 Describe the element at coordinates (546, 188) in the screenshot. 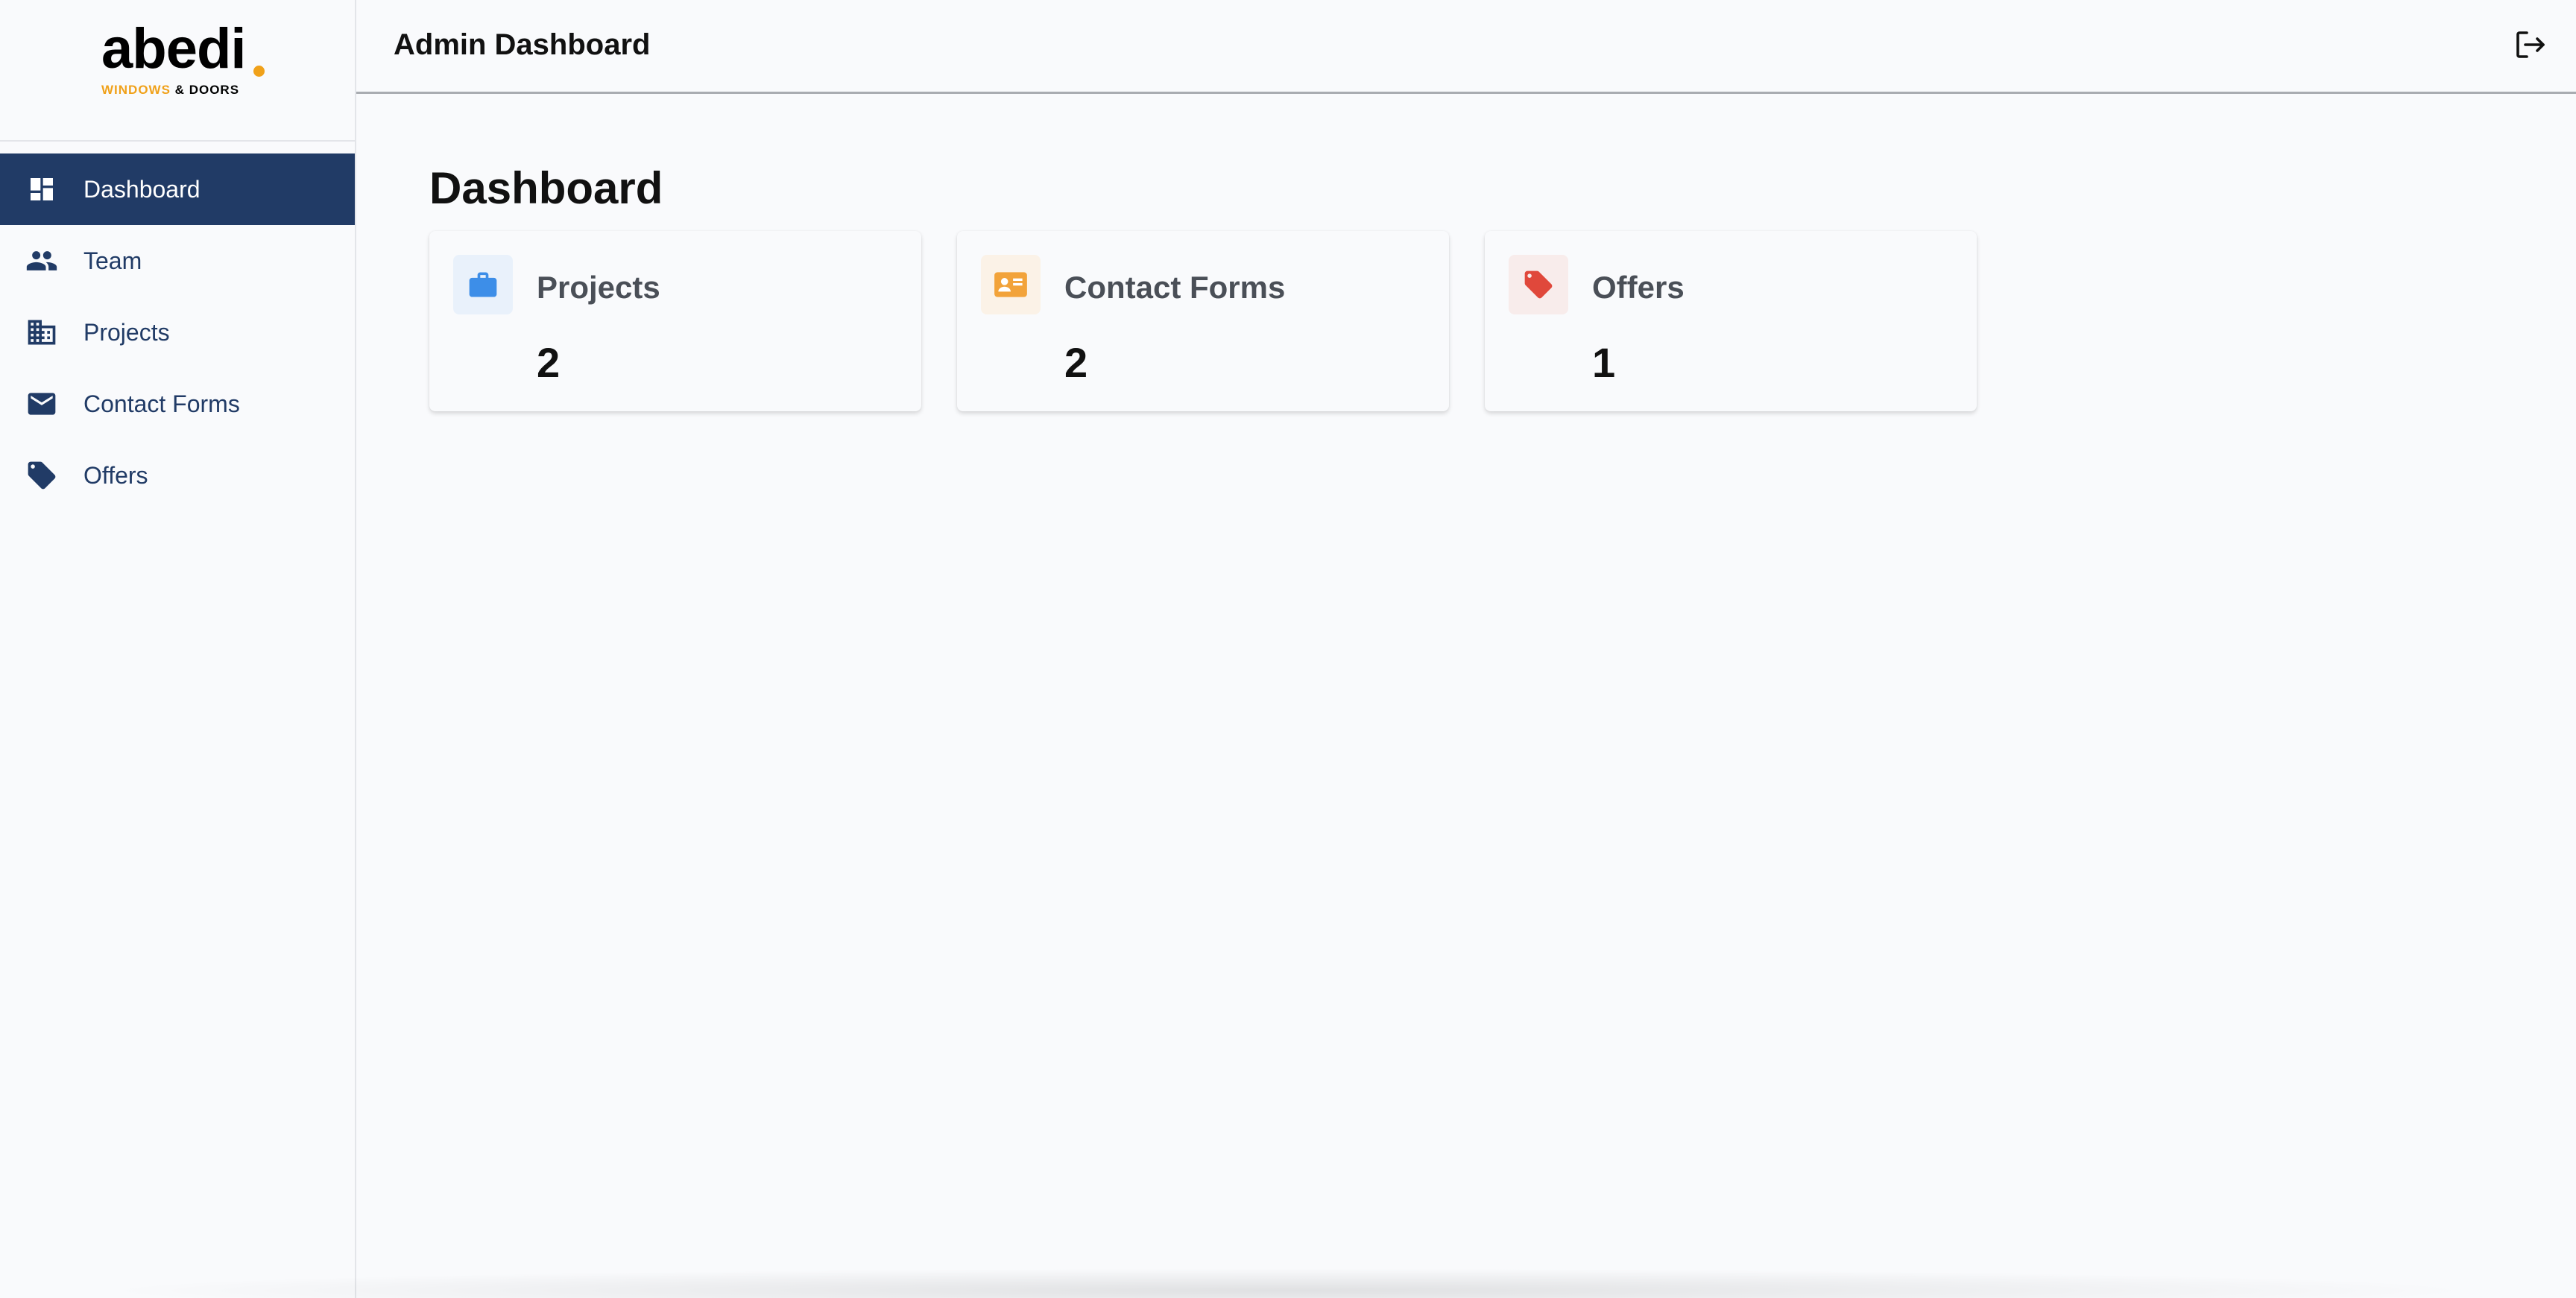

I see `page-title: Dashboard` at that location.